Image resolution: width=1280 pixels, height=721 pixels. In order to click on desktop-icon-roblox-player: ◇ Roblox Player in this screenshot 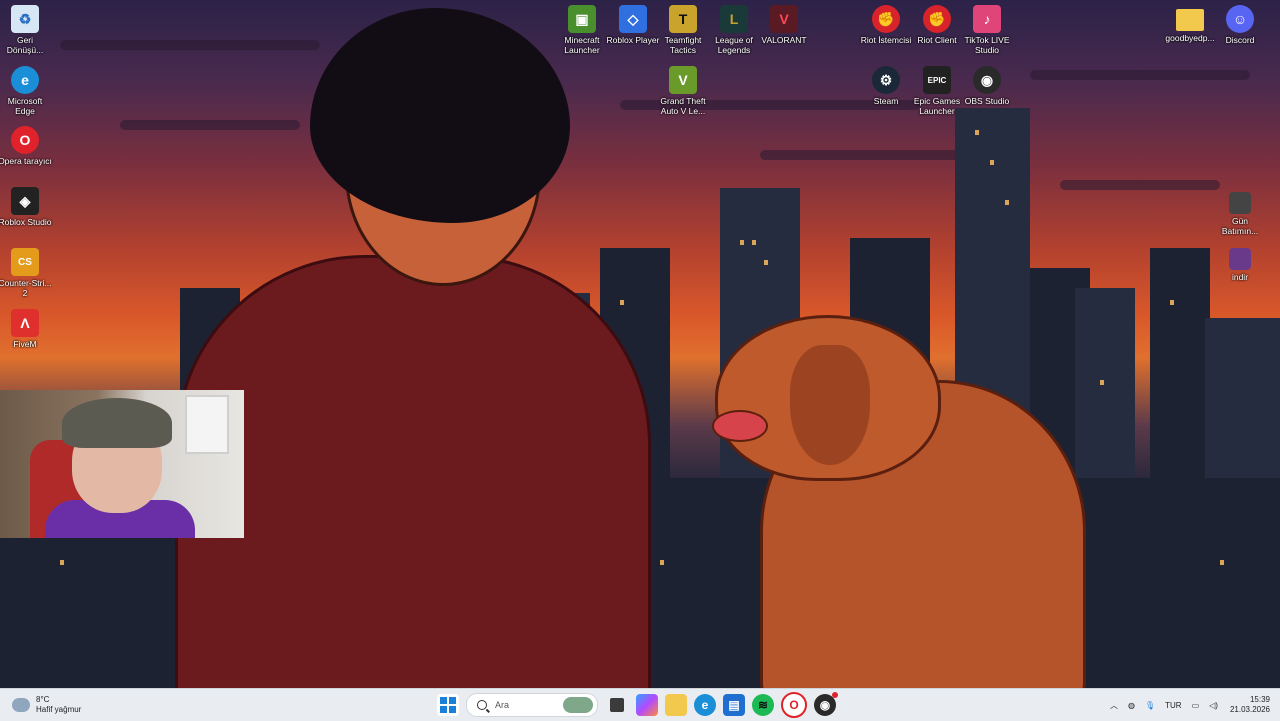, I will do `click(633, 25)`.